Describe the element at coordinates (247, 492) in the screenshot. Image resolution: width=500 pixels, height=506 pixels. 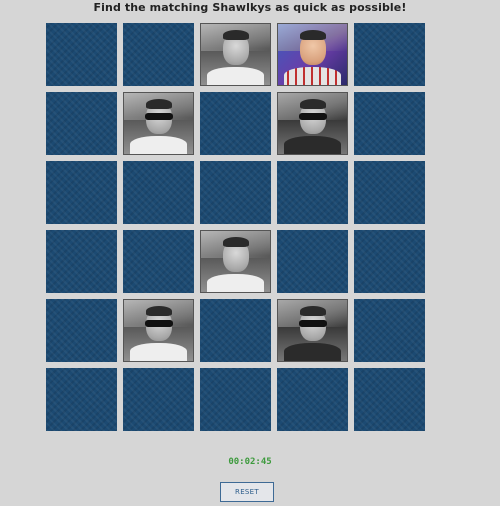
I see `reset-button: RESET` at that location.